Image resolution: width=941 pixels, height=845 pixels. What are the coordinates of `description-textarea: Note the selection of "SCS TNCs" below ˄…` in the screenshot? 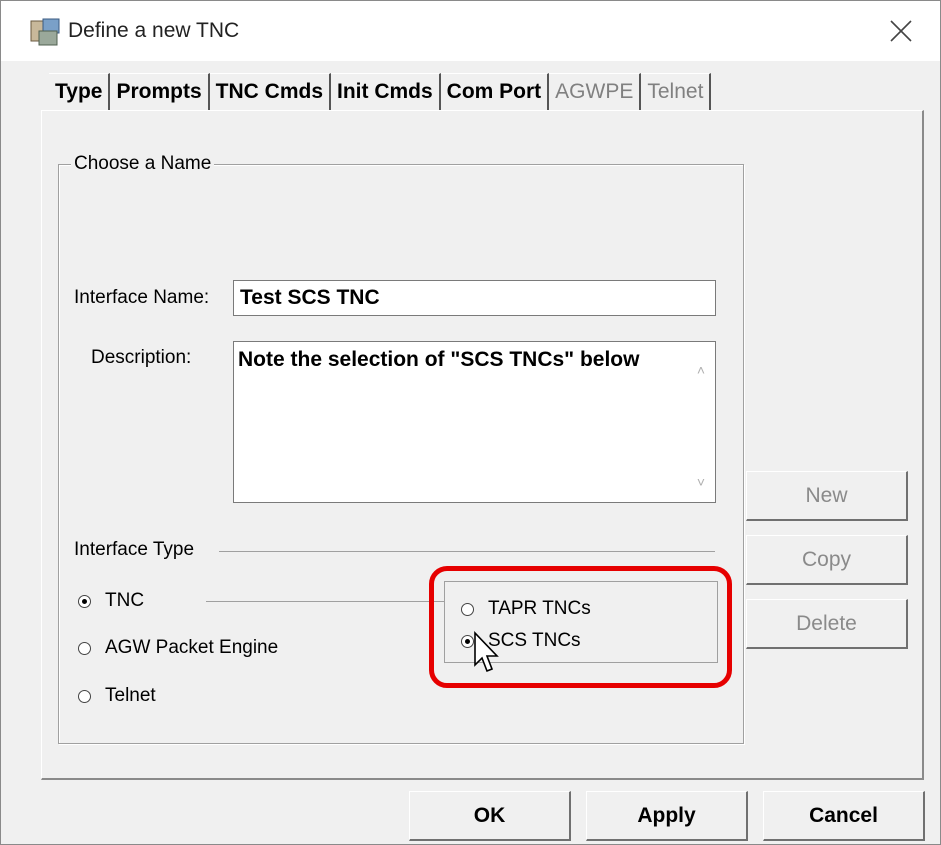 It's located at (474, 422).